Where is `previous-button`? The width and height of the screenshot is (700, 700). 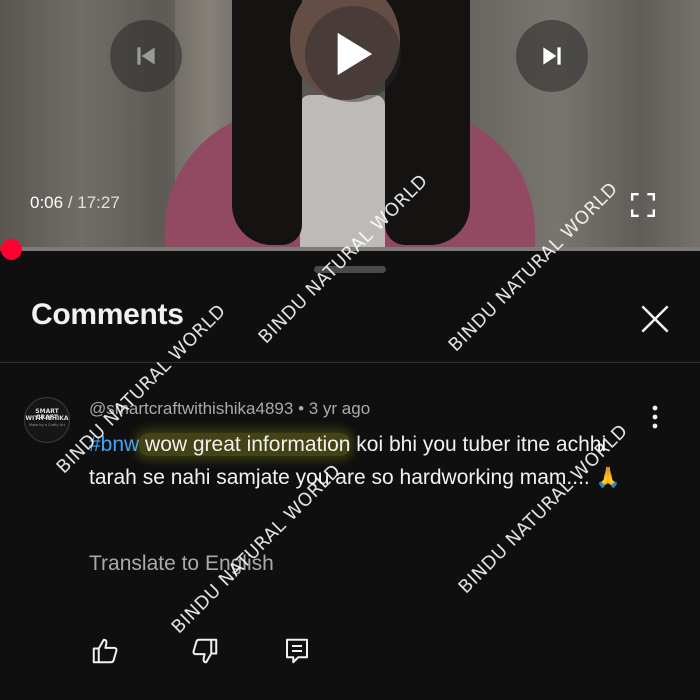
previous-button is located at coordinates (146, 56).